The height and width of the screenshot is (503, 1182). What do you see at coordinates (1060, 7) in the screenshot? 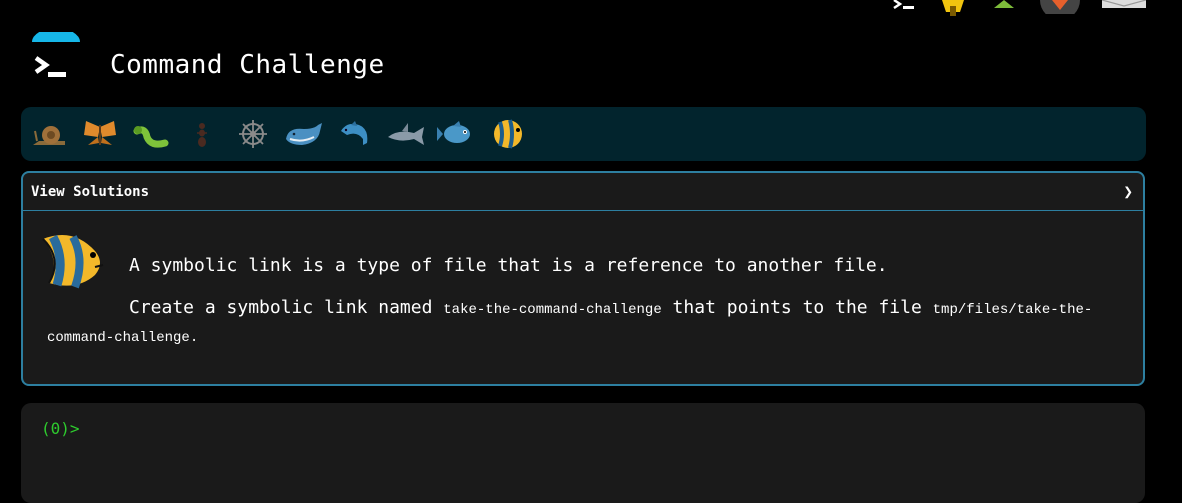
I see `avatar-icon` at bounding box center [1060, 7].